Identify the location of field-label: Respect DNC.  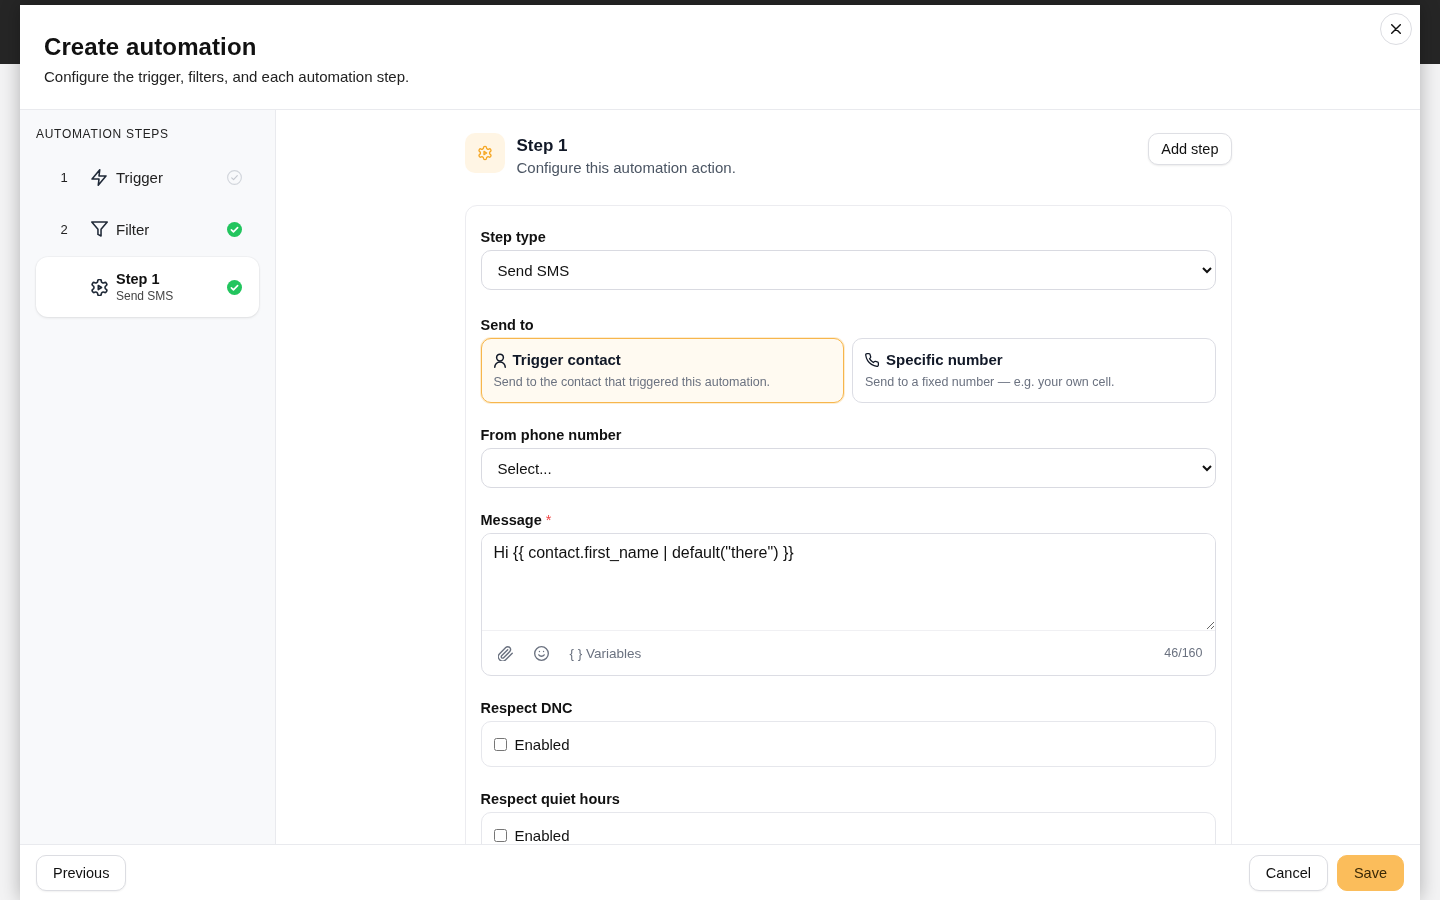
(526, 708).